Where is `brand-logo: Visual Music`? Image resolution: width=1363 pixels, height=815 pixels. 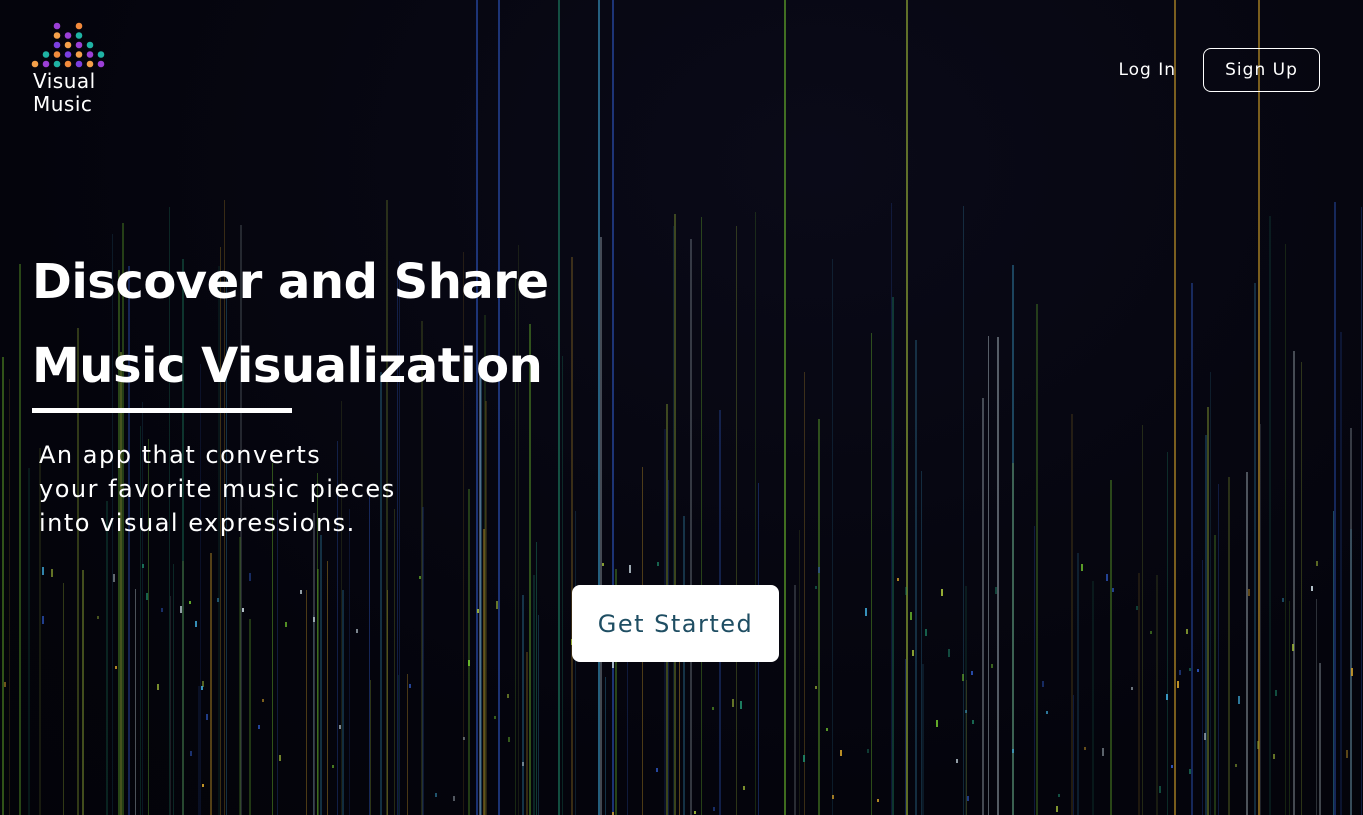
brand-logo: Visual Music is located at coordinates (70, 67).